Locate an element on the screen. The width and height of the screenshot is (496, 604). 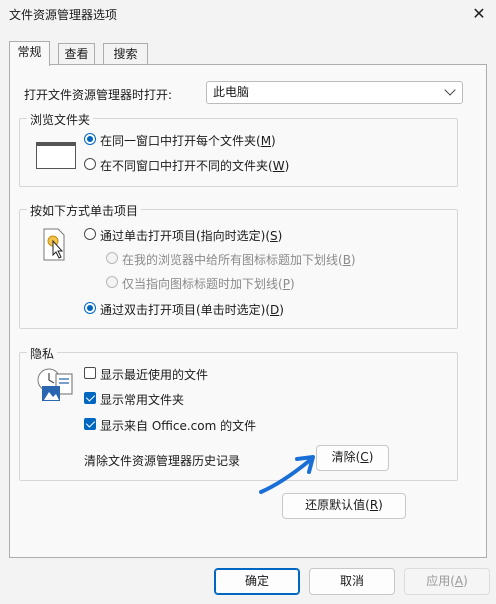
new-window-label: 在不同窗口中打开不同的文件夹(W) is located at coordinates (194, 165).